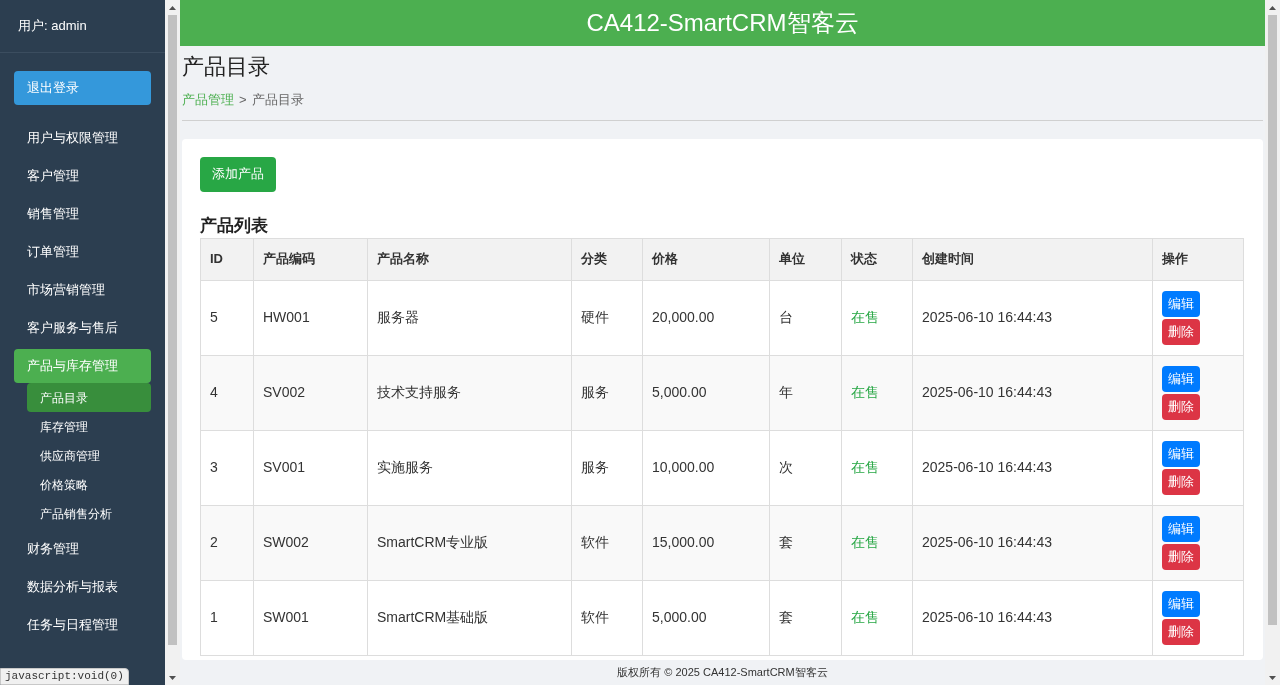  What do you see at coordinates (82, 625) in the screenshot?
I see `sidebar-item: 任务与日程管理` at bounding box center [82, 625].